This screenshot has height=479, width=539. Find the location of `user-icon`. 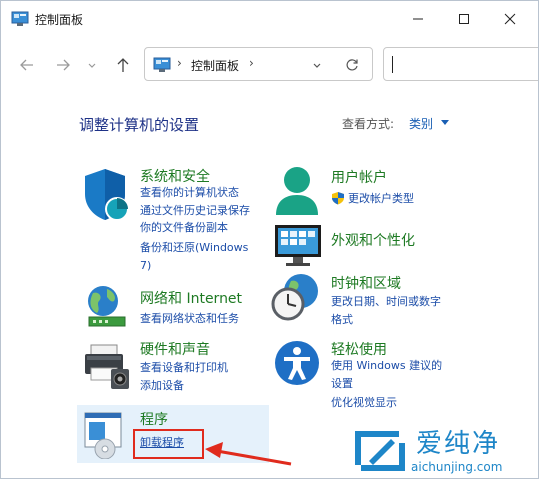

user-icon is located at coordinates (297, 191).